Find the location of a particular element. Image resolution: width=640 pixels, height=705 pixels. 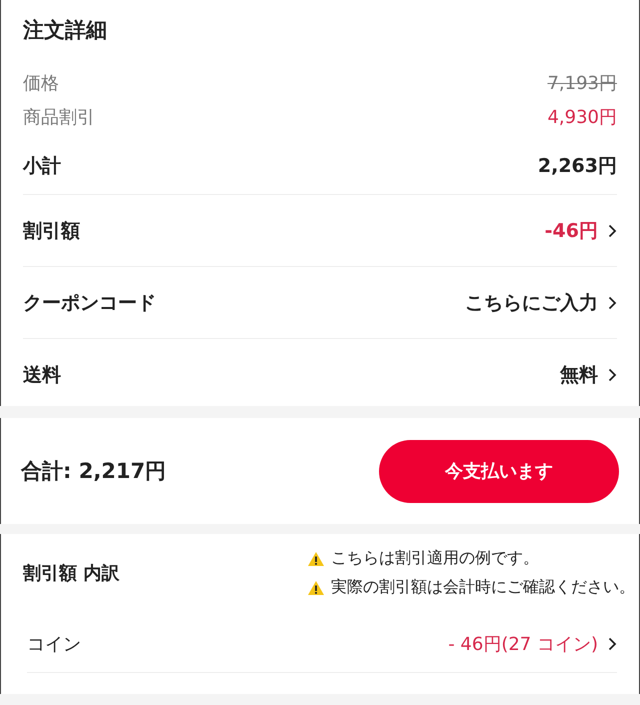

row-value: こちらにご入力 is located at coordinates (531, 303).